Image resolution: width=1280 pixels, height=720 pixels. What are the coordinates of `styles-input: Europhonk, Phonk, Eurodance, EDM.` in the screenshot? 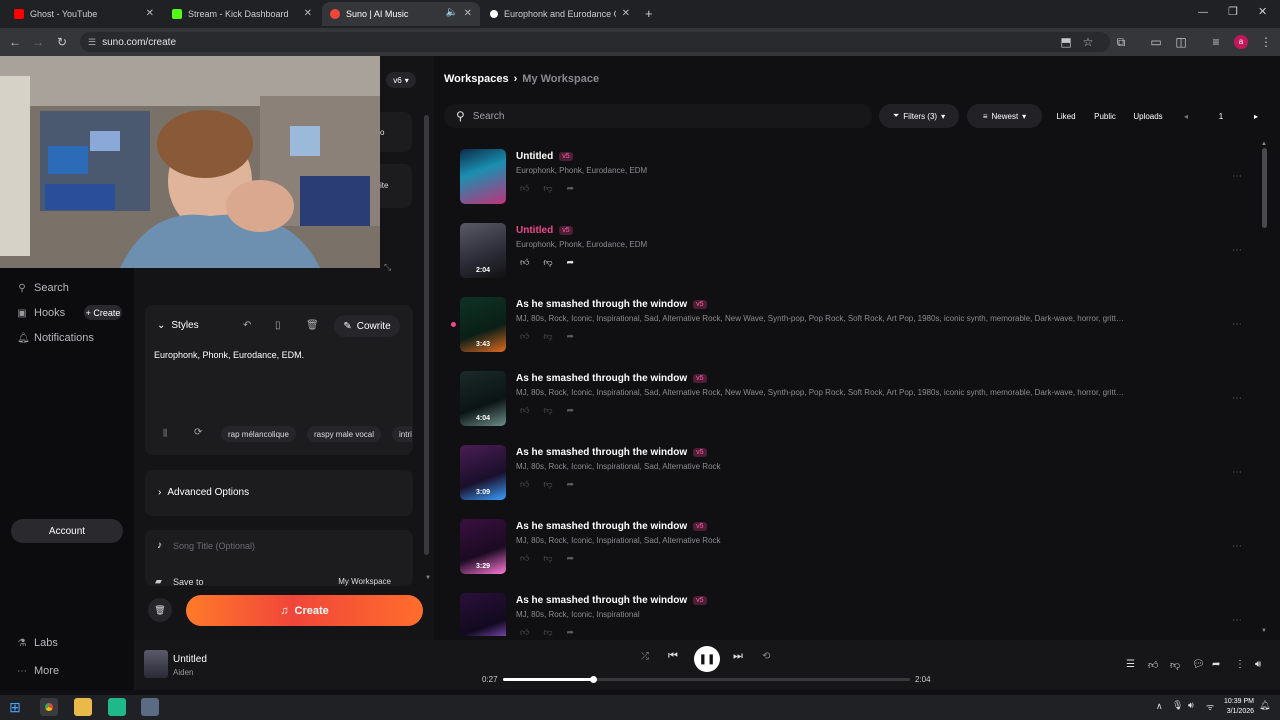 It's located at (279, 355).